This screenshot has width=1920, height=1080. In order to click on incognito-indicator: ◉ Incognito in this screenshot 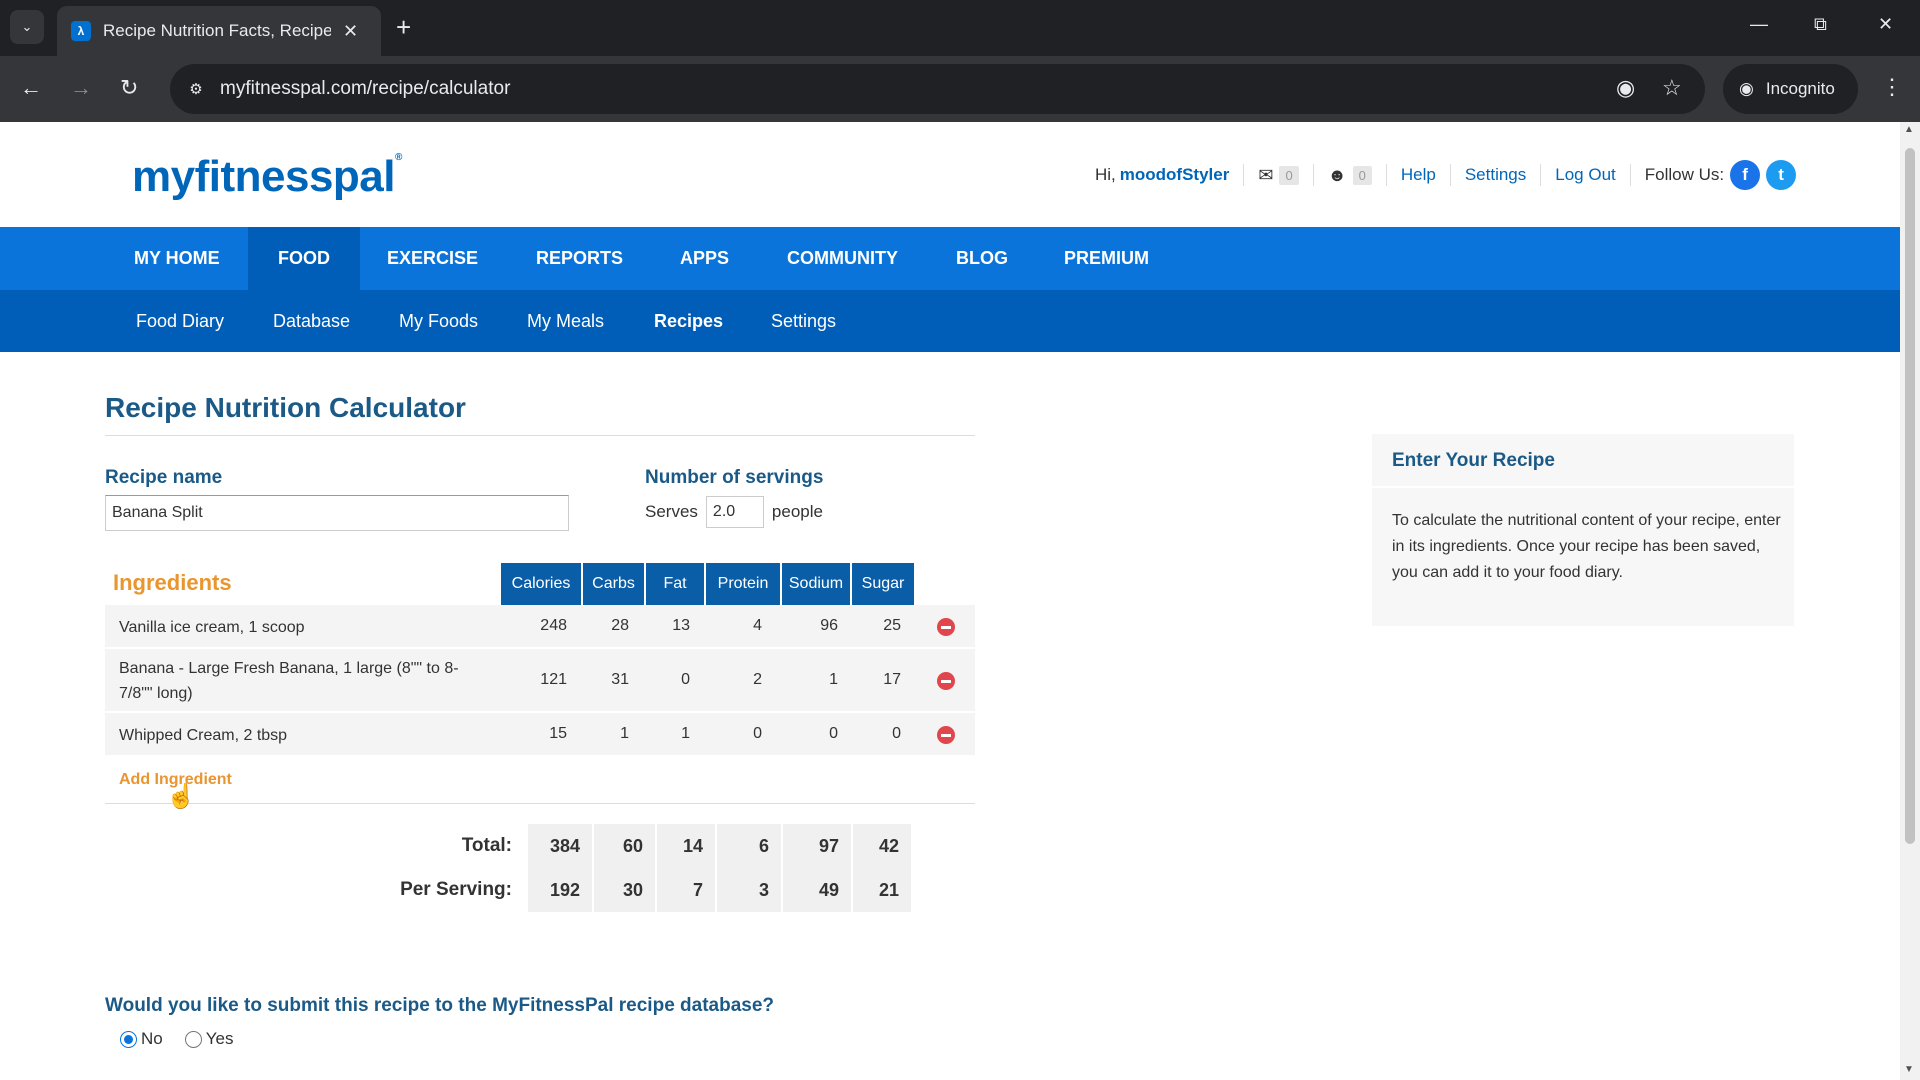, I will do `click(1790, 89)`.